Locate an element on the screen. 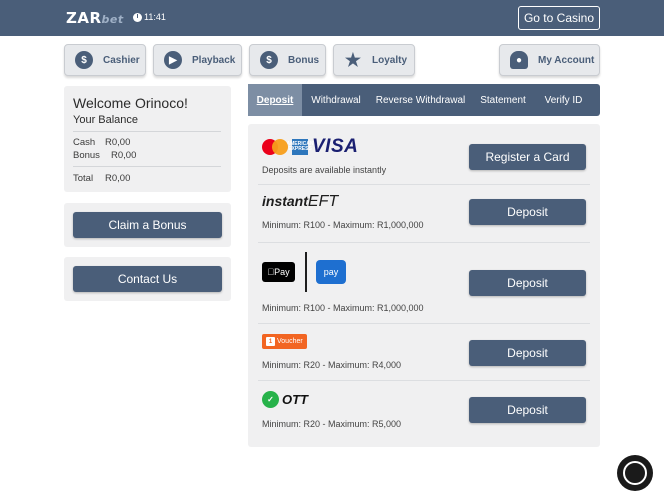  cash-label: Cash is located at coordinates (84, 142).